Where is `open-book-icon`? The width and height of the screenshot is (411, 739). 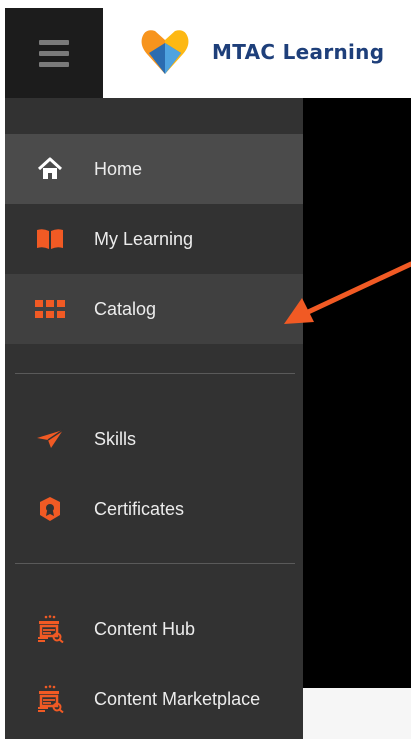
open-book-icon is located at coordinates (50, 239).